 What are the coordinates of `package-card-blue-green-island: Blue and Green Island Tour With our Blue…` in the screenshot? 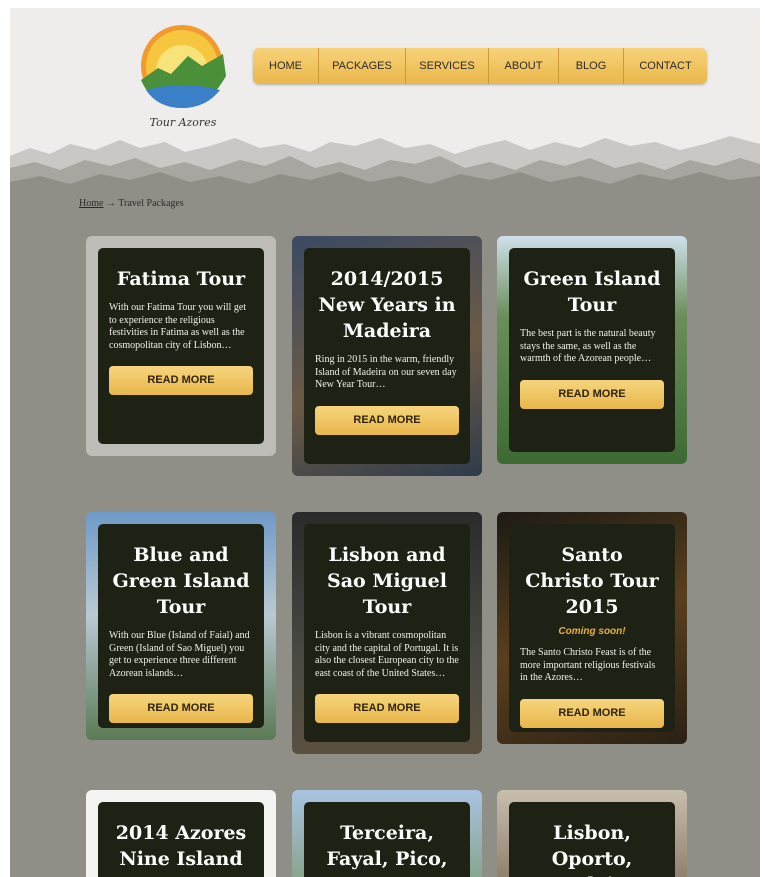 It's located at (181, 626).